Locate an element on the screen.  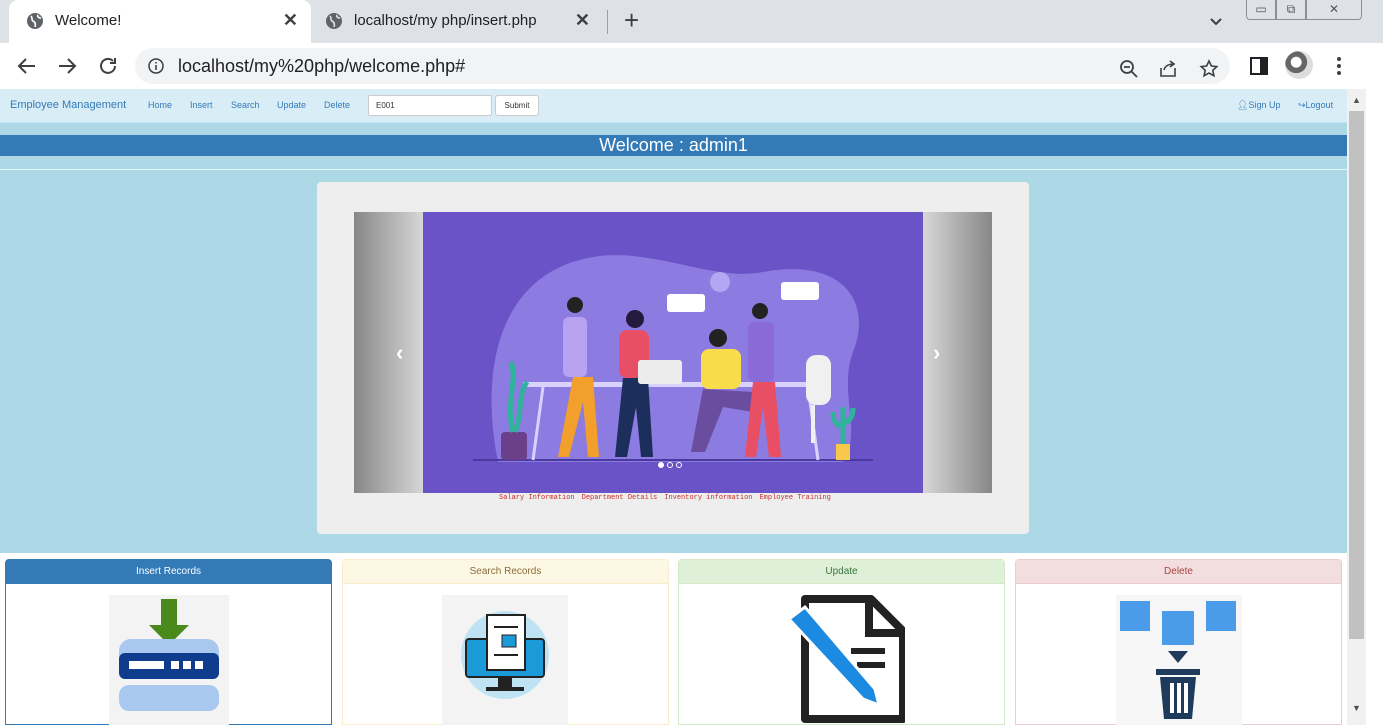
caption-training: Employee Training is located at coordinates (795, 498).